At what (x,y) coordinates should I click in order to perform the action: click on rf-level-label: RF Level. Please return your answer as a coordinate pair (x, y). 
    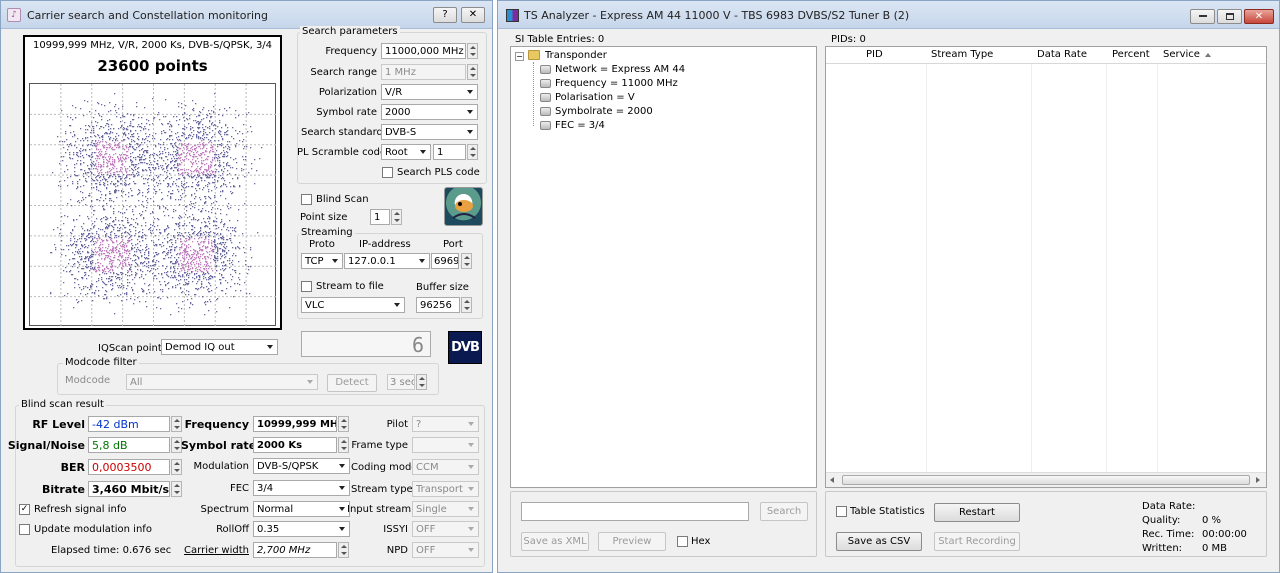
    Looking at the image, I should click on (58, 424).